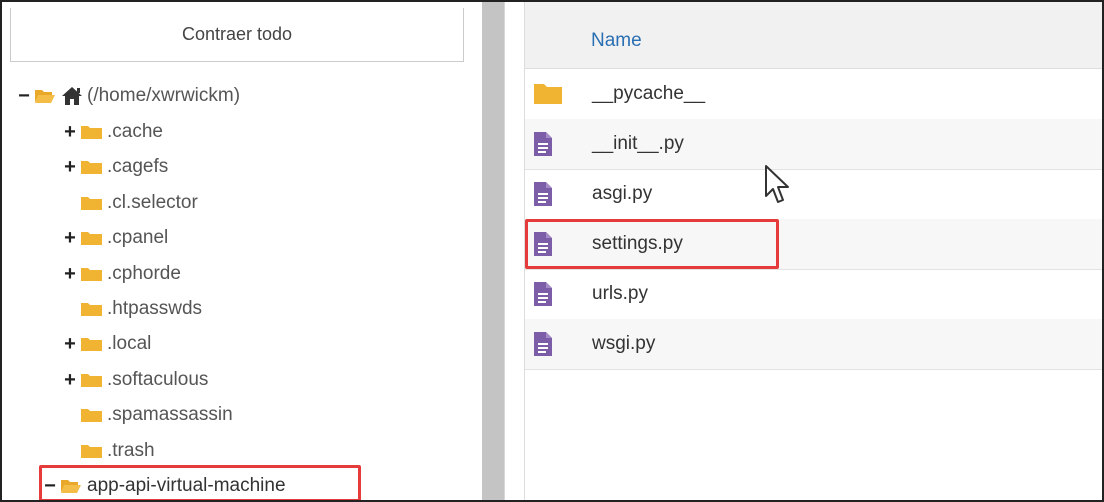 The height and width of the screenshot is (502, 1104). Describe the element at coordinates (138, 238) in the screenshot. I see `tree-item-label: .cpanel` at that location.